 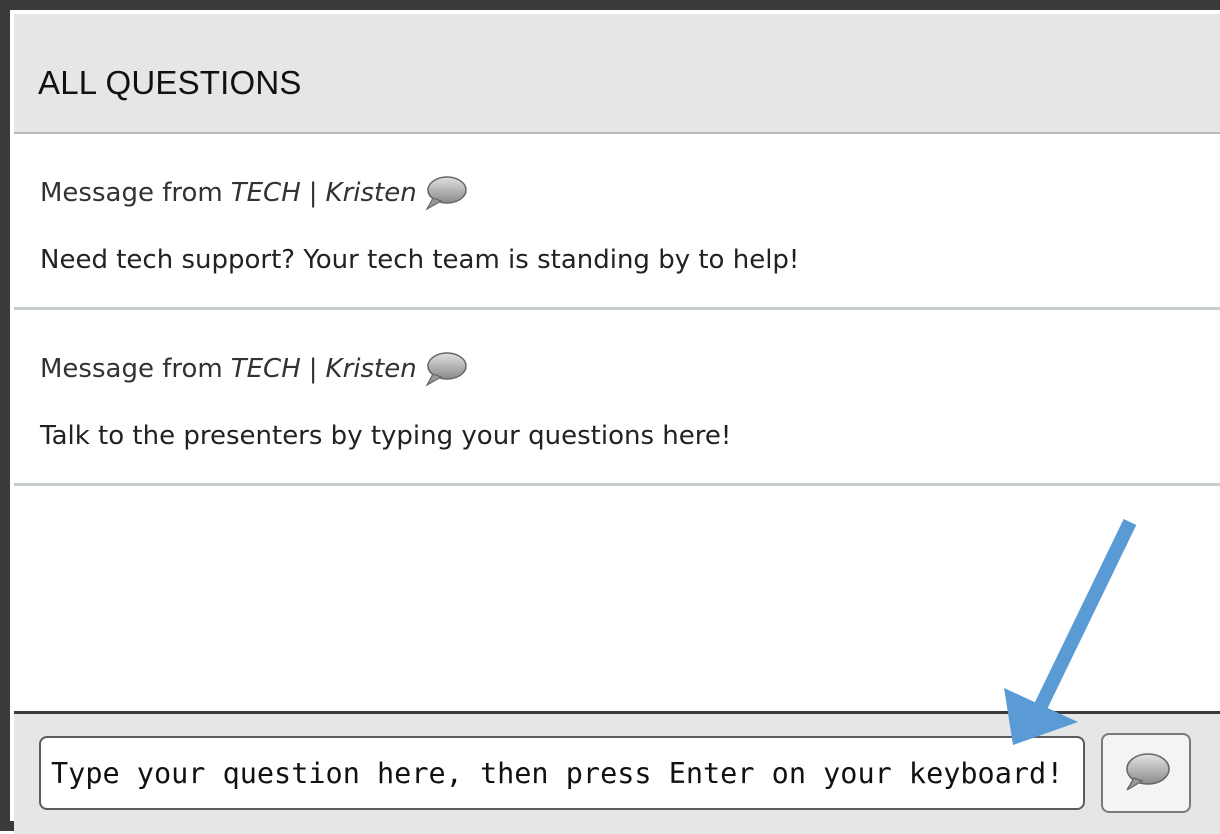 What do you see at coordinates (562, 773) in the screenshot?
I see `question-input` at bounding box center [562, 773].